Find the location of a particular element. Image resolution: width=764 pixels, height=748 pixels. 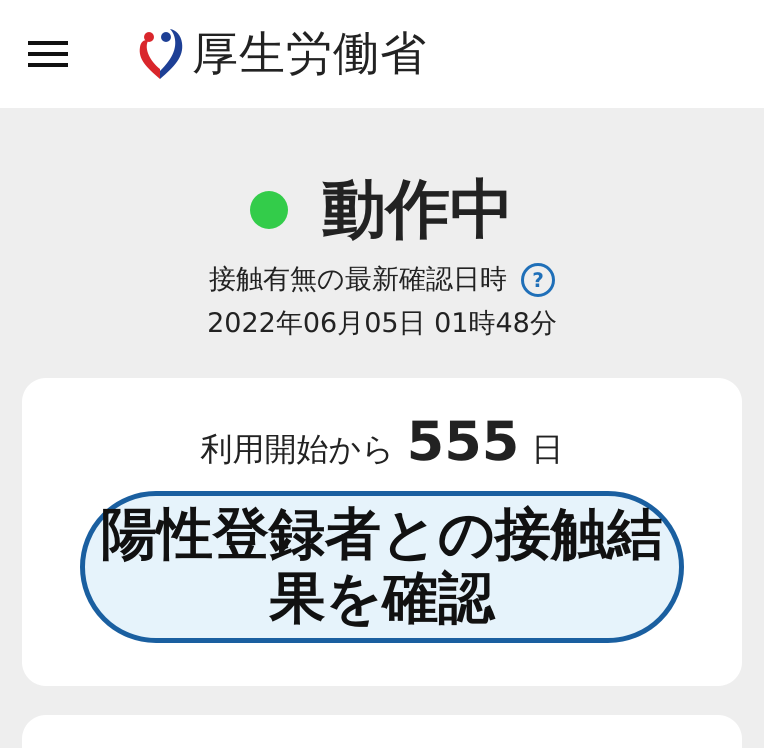

menu-icon is located at coordinates (48, 54).